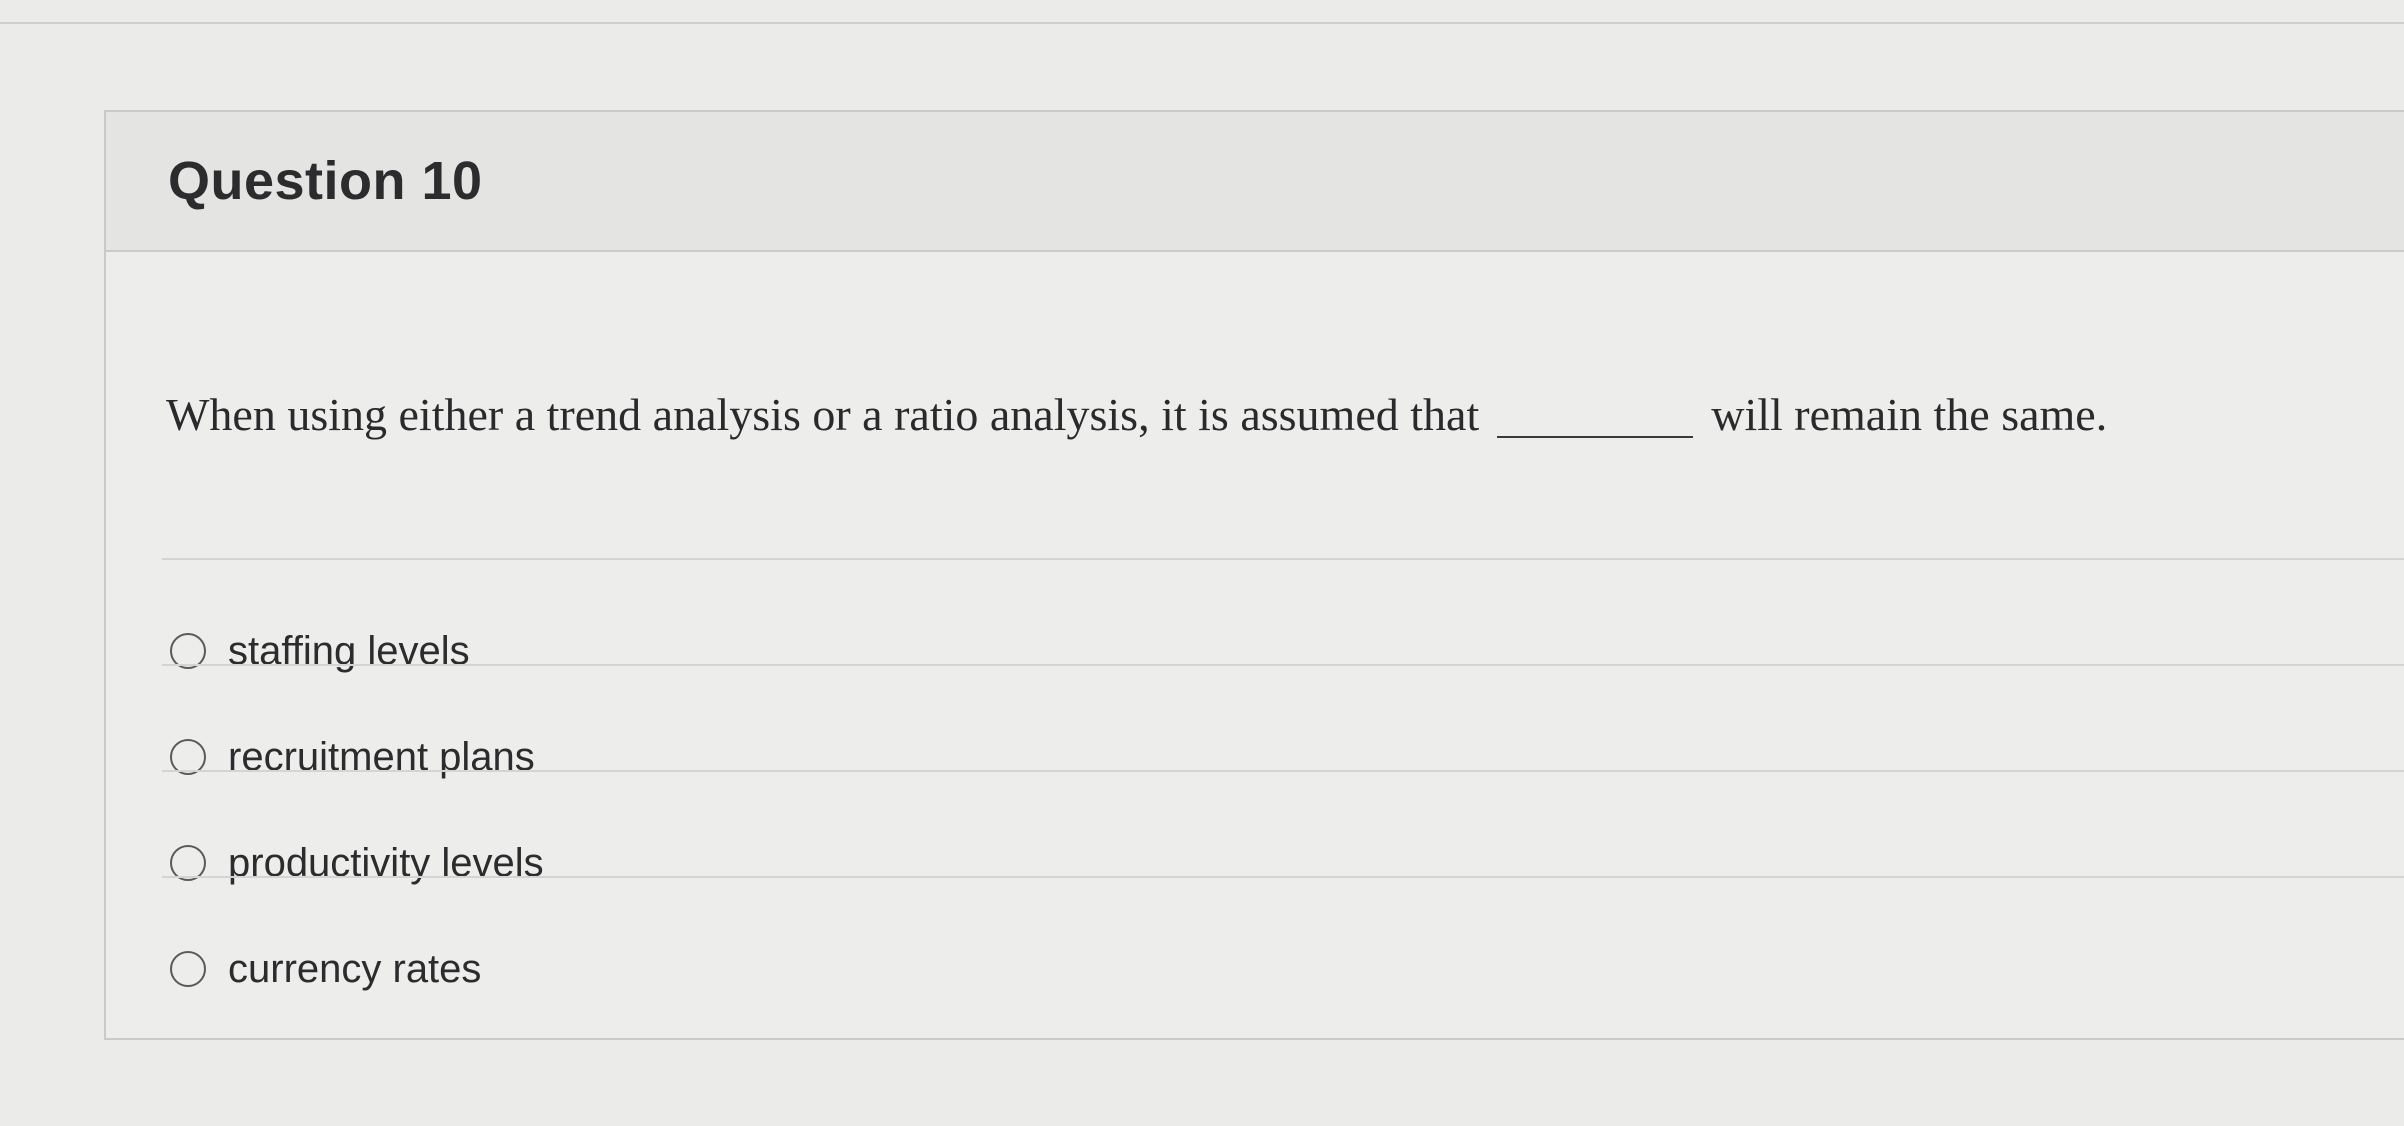 This screenshot has width=2404, height=1126. Describe the element at coordinates (1255, 182) in the screenshot. I see `question-header: Question 10` at that location.